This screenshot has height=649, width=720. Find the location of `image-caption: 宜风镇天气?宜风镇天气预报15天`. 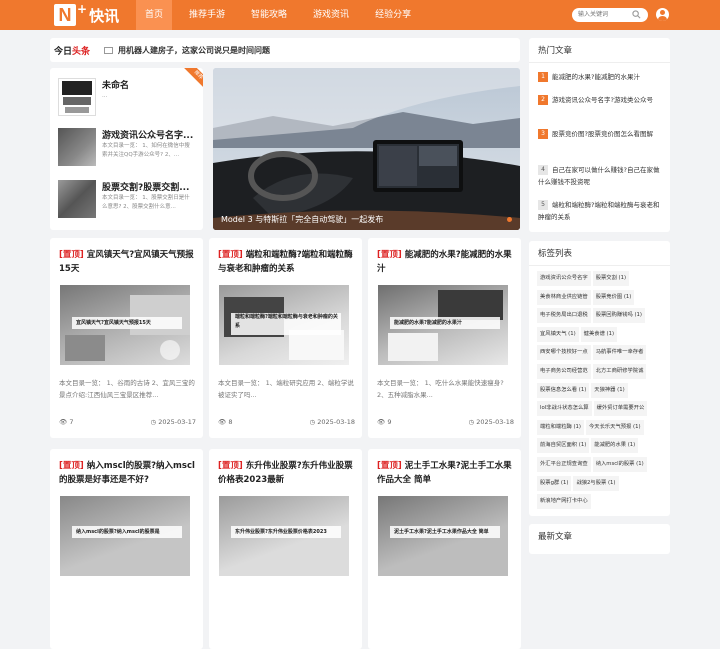

image-caption: 宜风镇天气?宜风镇天气预报15天 is located at coordinates (127, 323).